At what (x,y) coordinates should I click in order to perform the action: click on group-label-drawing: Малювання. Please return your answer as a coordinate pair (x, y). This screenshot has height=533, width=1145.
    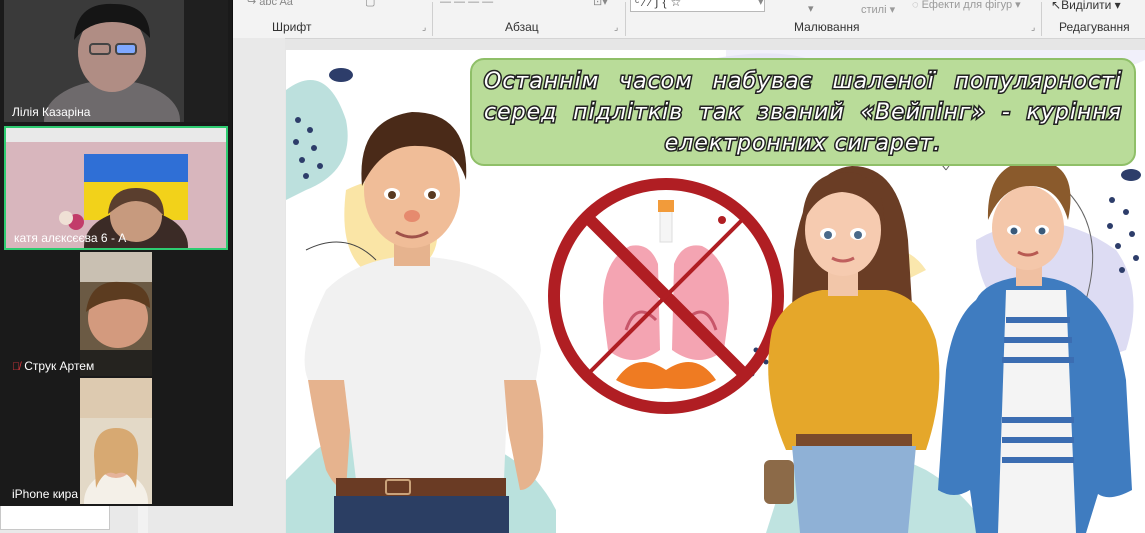
    Looking at the image, I should click on (827, 27).